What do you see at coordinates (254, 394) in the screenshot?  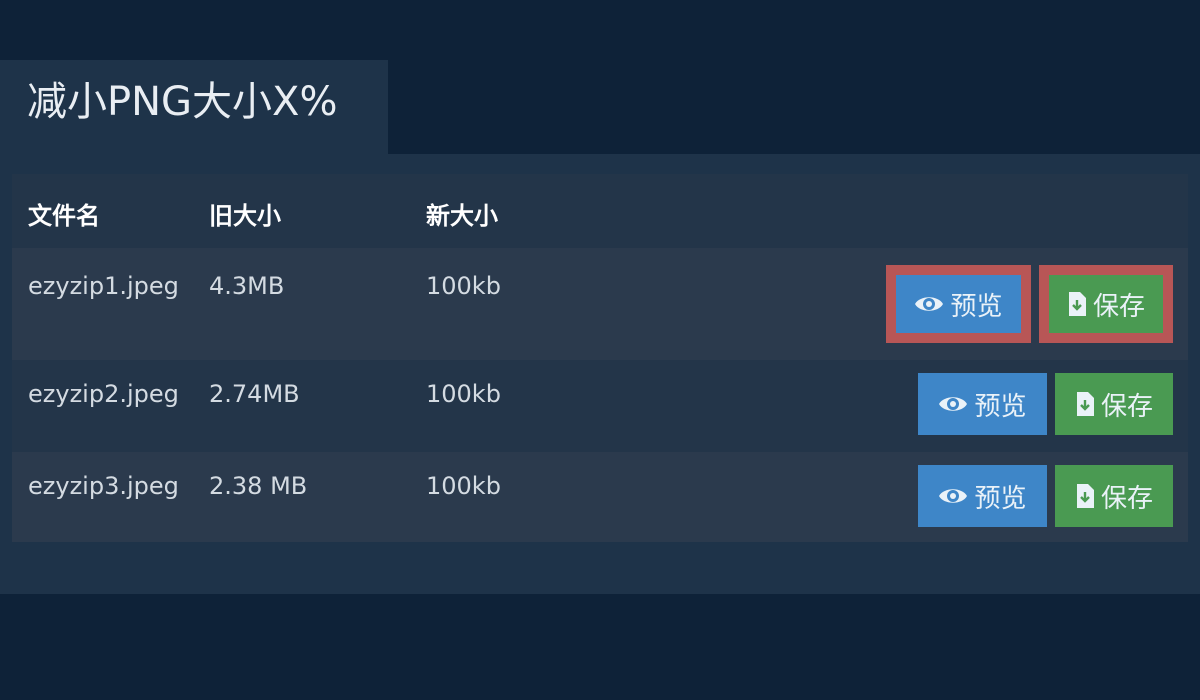 I see `row-old-size: 2.74MB` at bounding box center [254, 394].